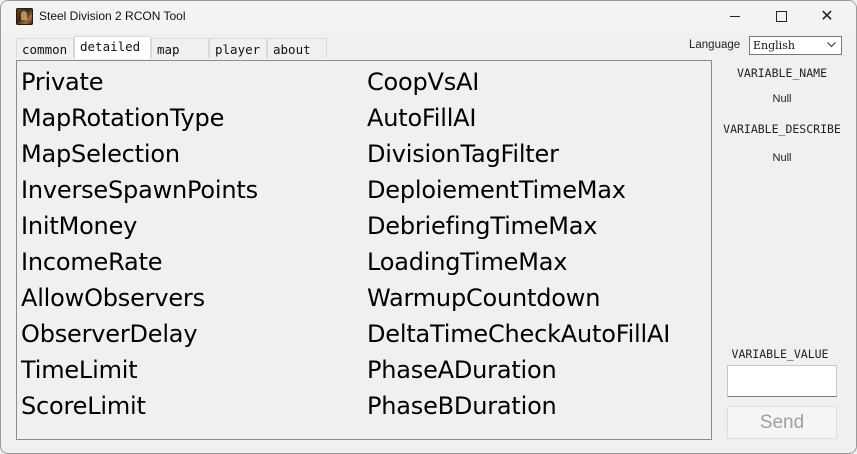 The width and height of the screenshot is (857, 454). What do you see at coordinates (191, 118) in the screenshot?
I see `variable-item: MapRotationType` at bounding box center [191, 118].